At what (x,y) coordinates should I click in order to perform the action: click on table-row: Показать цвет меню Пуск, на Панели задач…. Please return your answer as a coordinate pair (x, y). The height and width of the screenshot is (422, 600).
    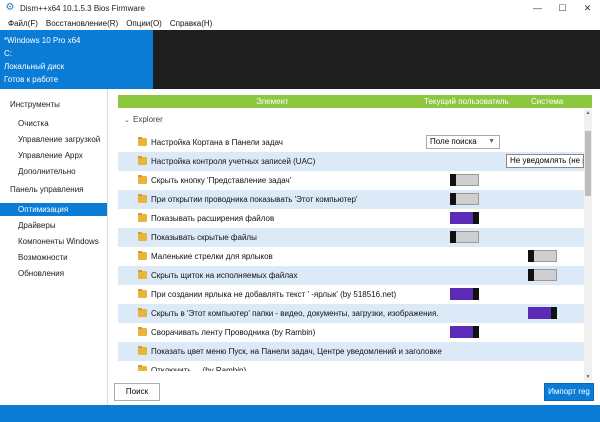
    Looking at the image, I should click on (351, 351).